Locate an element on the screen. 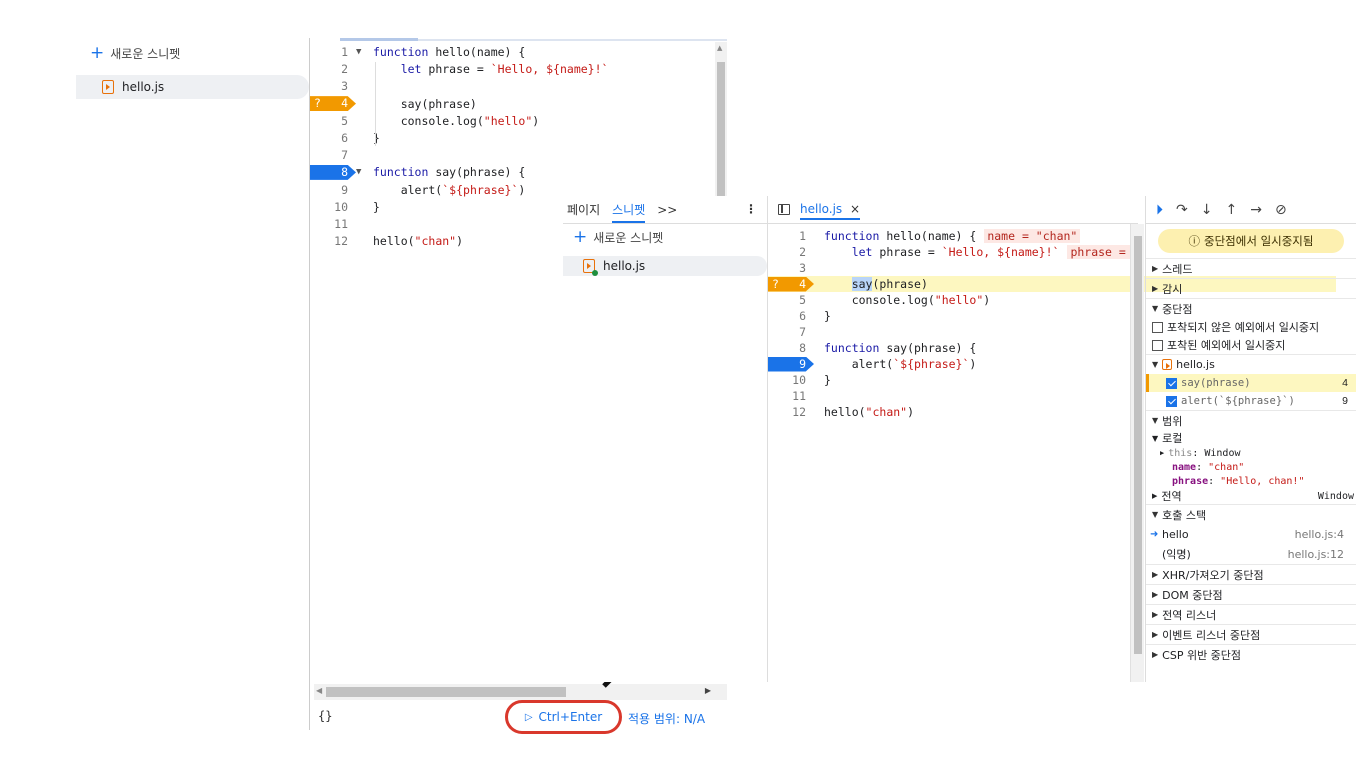 Image resolution: width=1366 pixels, height=768 pixels. more-options-icon: ⋮ is located at coordinates (751, 209).